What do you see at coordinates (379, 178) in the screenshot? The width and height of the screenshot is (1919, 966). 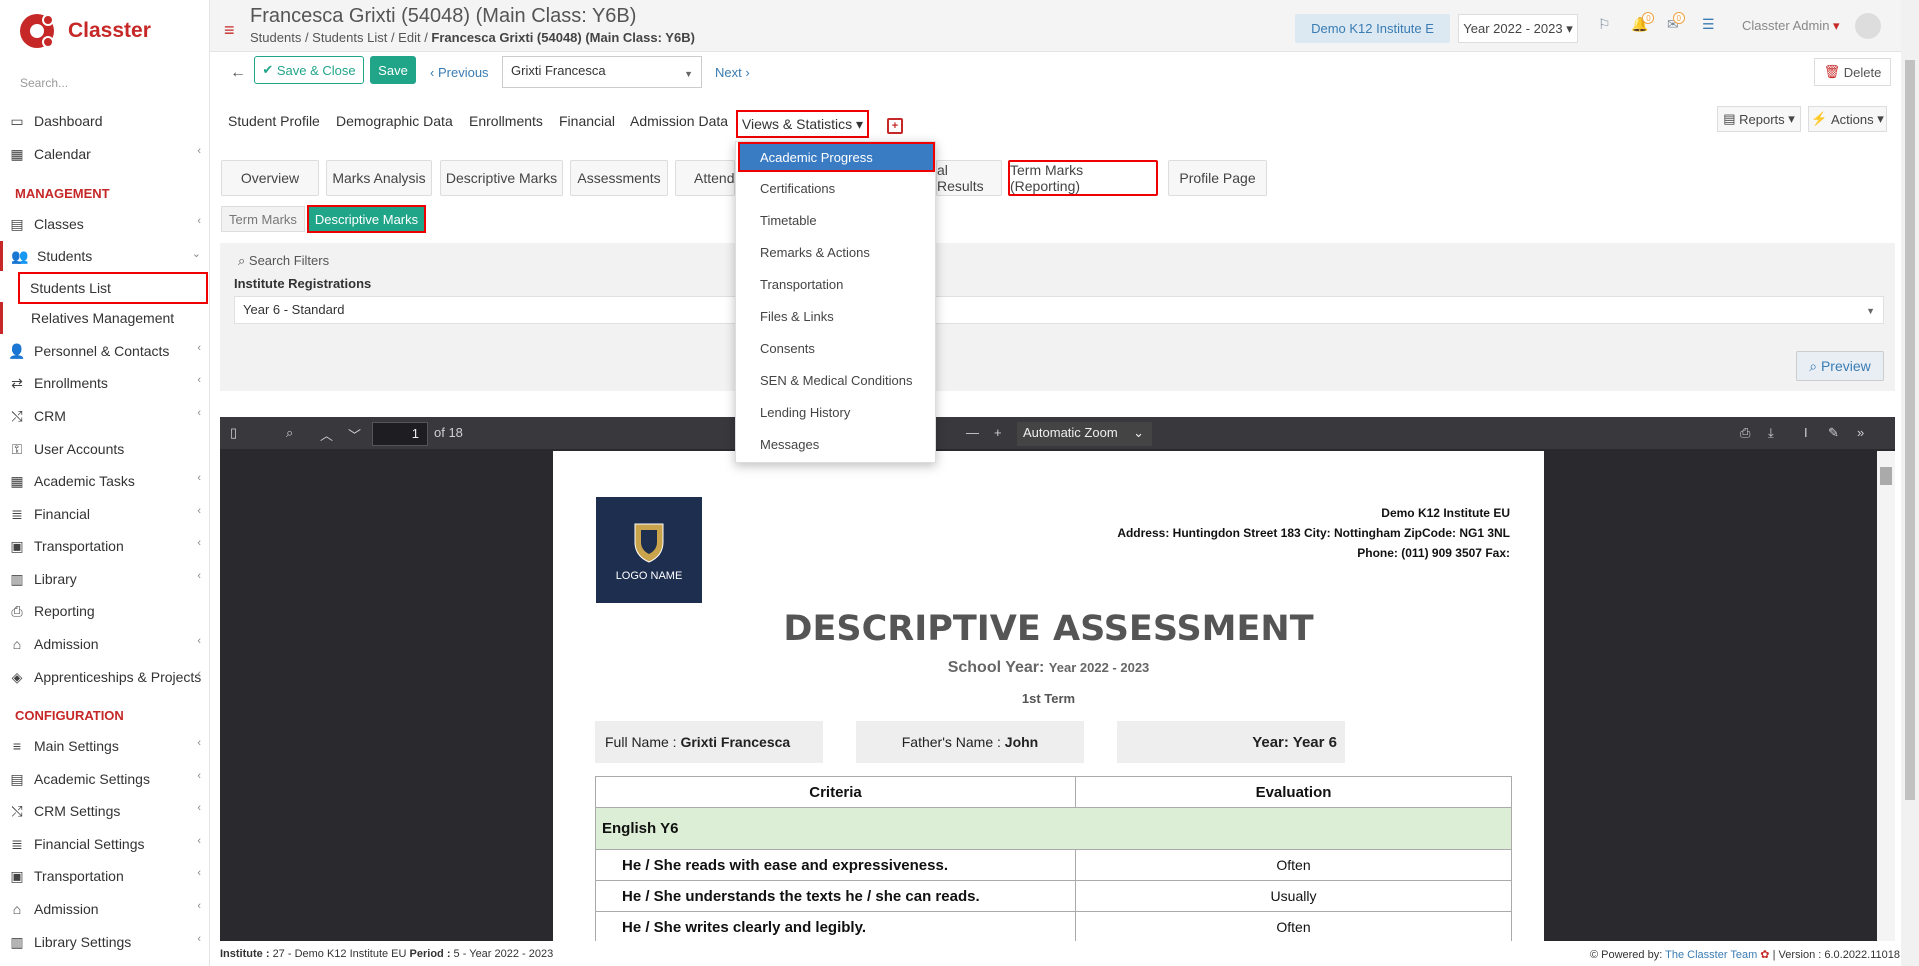 I see `subtab-marks-analysis: Marks Analysis` at bounding box center [379, 178].